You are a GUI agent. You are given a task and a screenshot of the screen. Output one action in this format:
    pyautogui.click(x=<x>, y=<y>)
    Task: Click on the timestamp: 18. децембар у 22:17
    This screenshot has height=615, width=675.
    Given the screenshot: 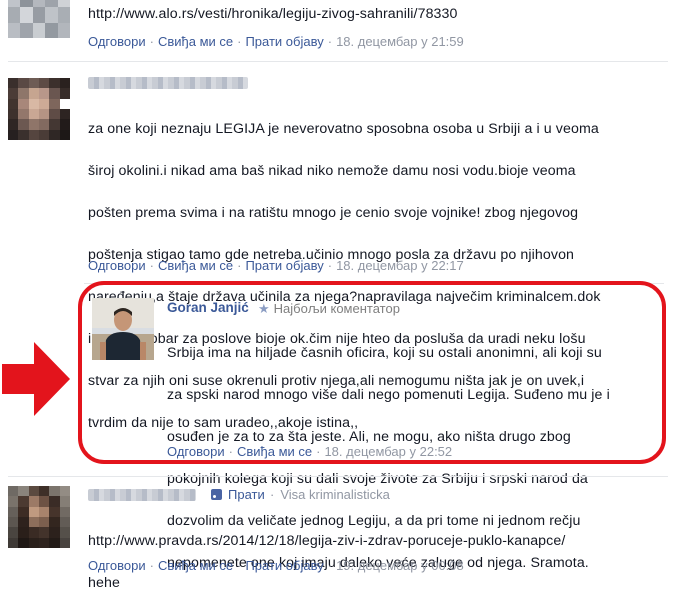 What is the action you would take?
    pyautogui.click(x=400, y=265)
    